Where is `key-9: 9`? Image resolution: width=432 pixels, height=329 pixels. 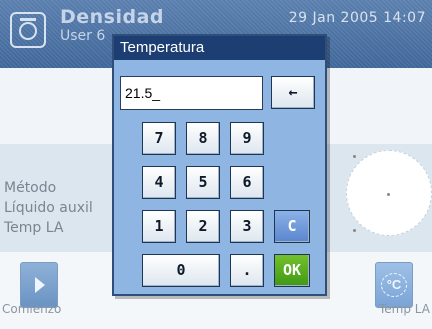
key-9: 9 is located at coordinates (247, 138).